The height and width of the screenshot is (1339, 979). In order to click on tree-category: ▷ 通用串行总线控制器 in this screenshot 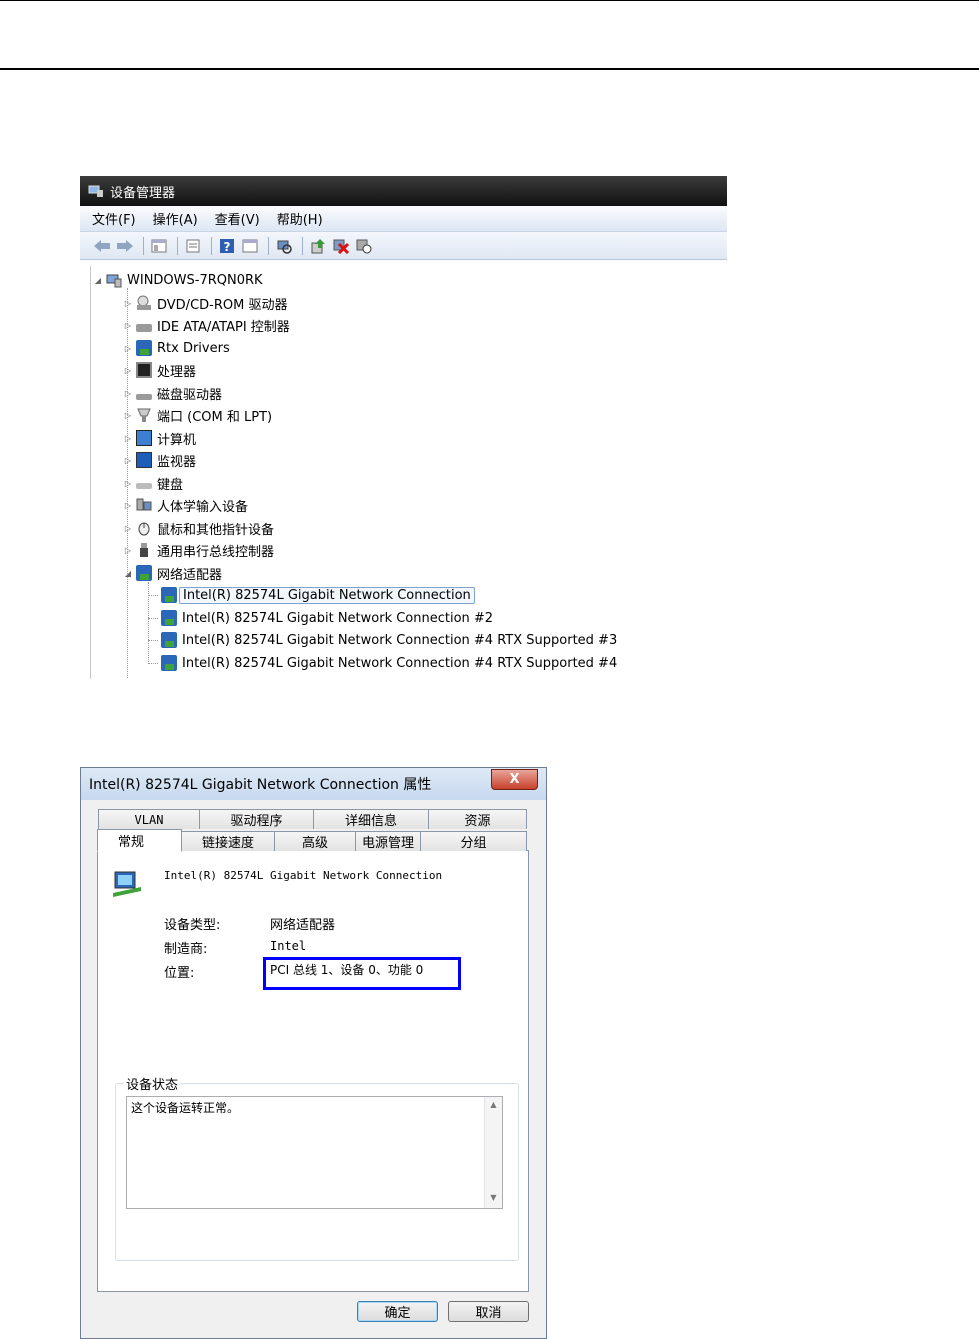, I will do `click(198, 550)`.